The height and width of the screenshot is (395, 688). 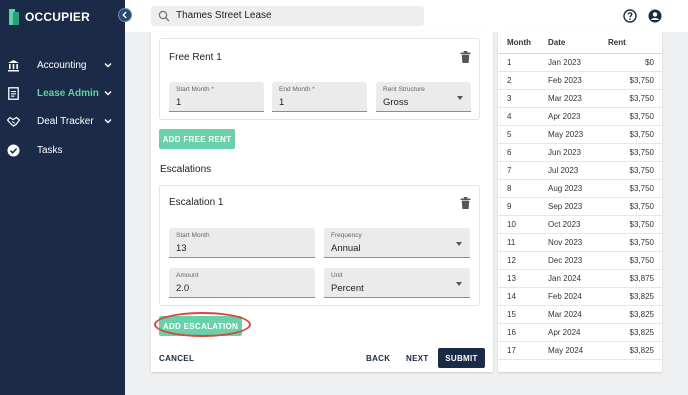 What do you see at coordinates (523, 350) in the screenshot?
I see `month-cell: 17` at bounding box center [523, 350].